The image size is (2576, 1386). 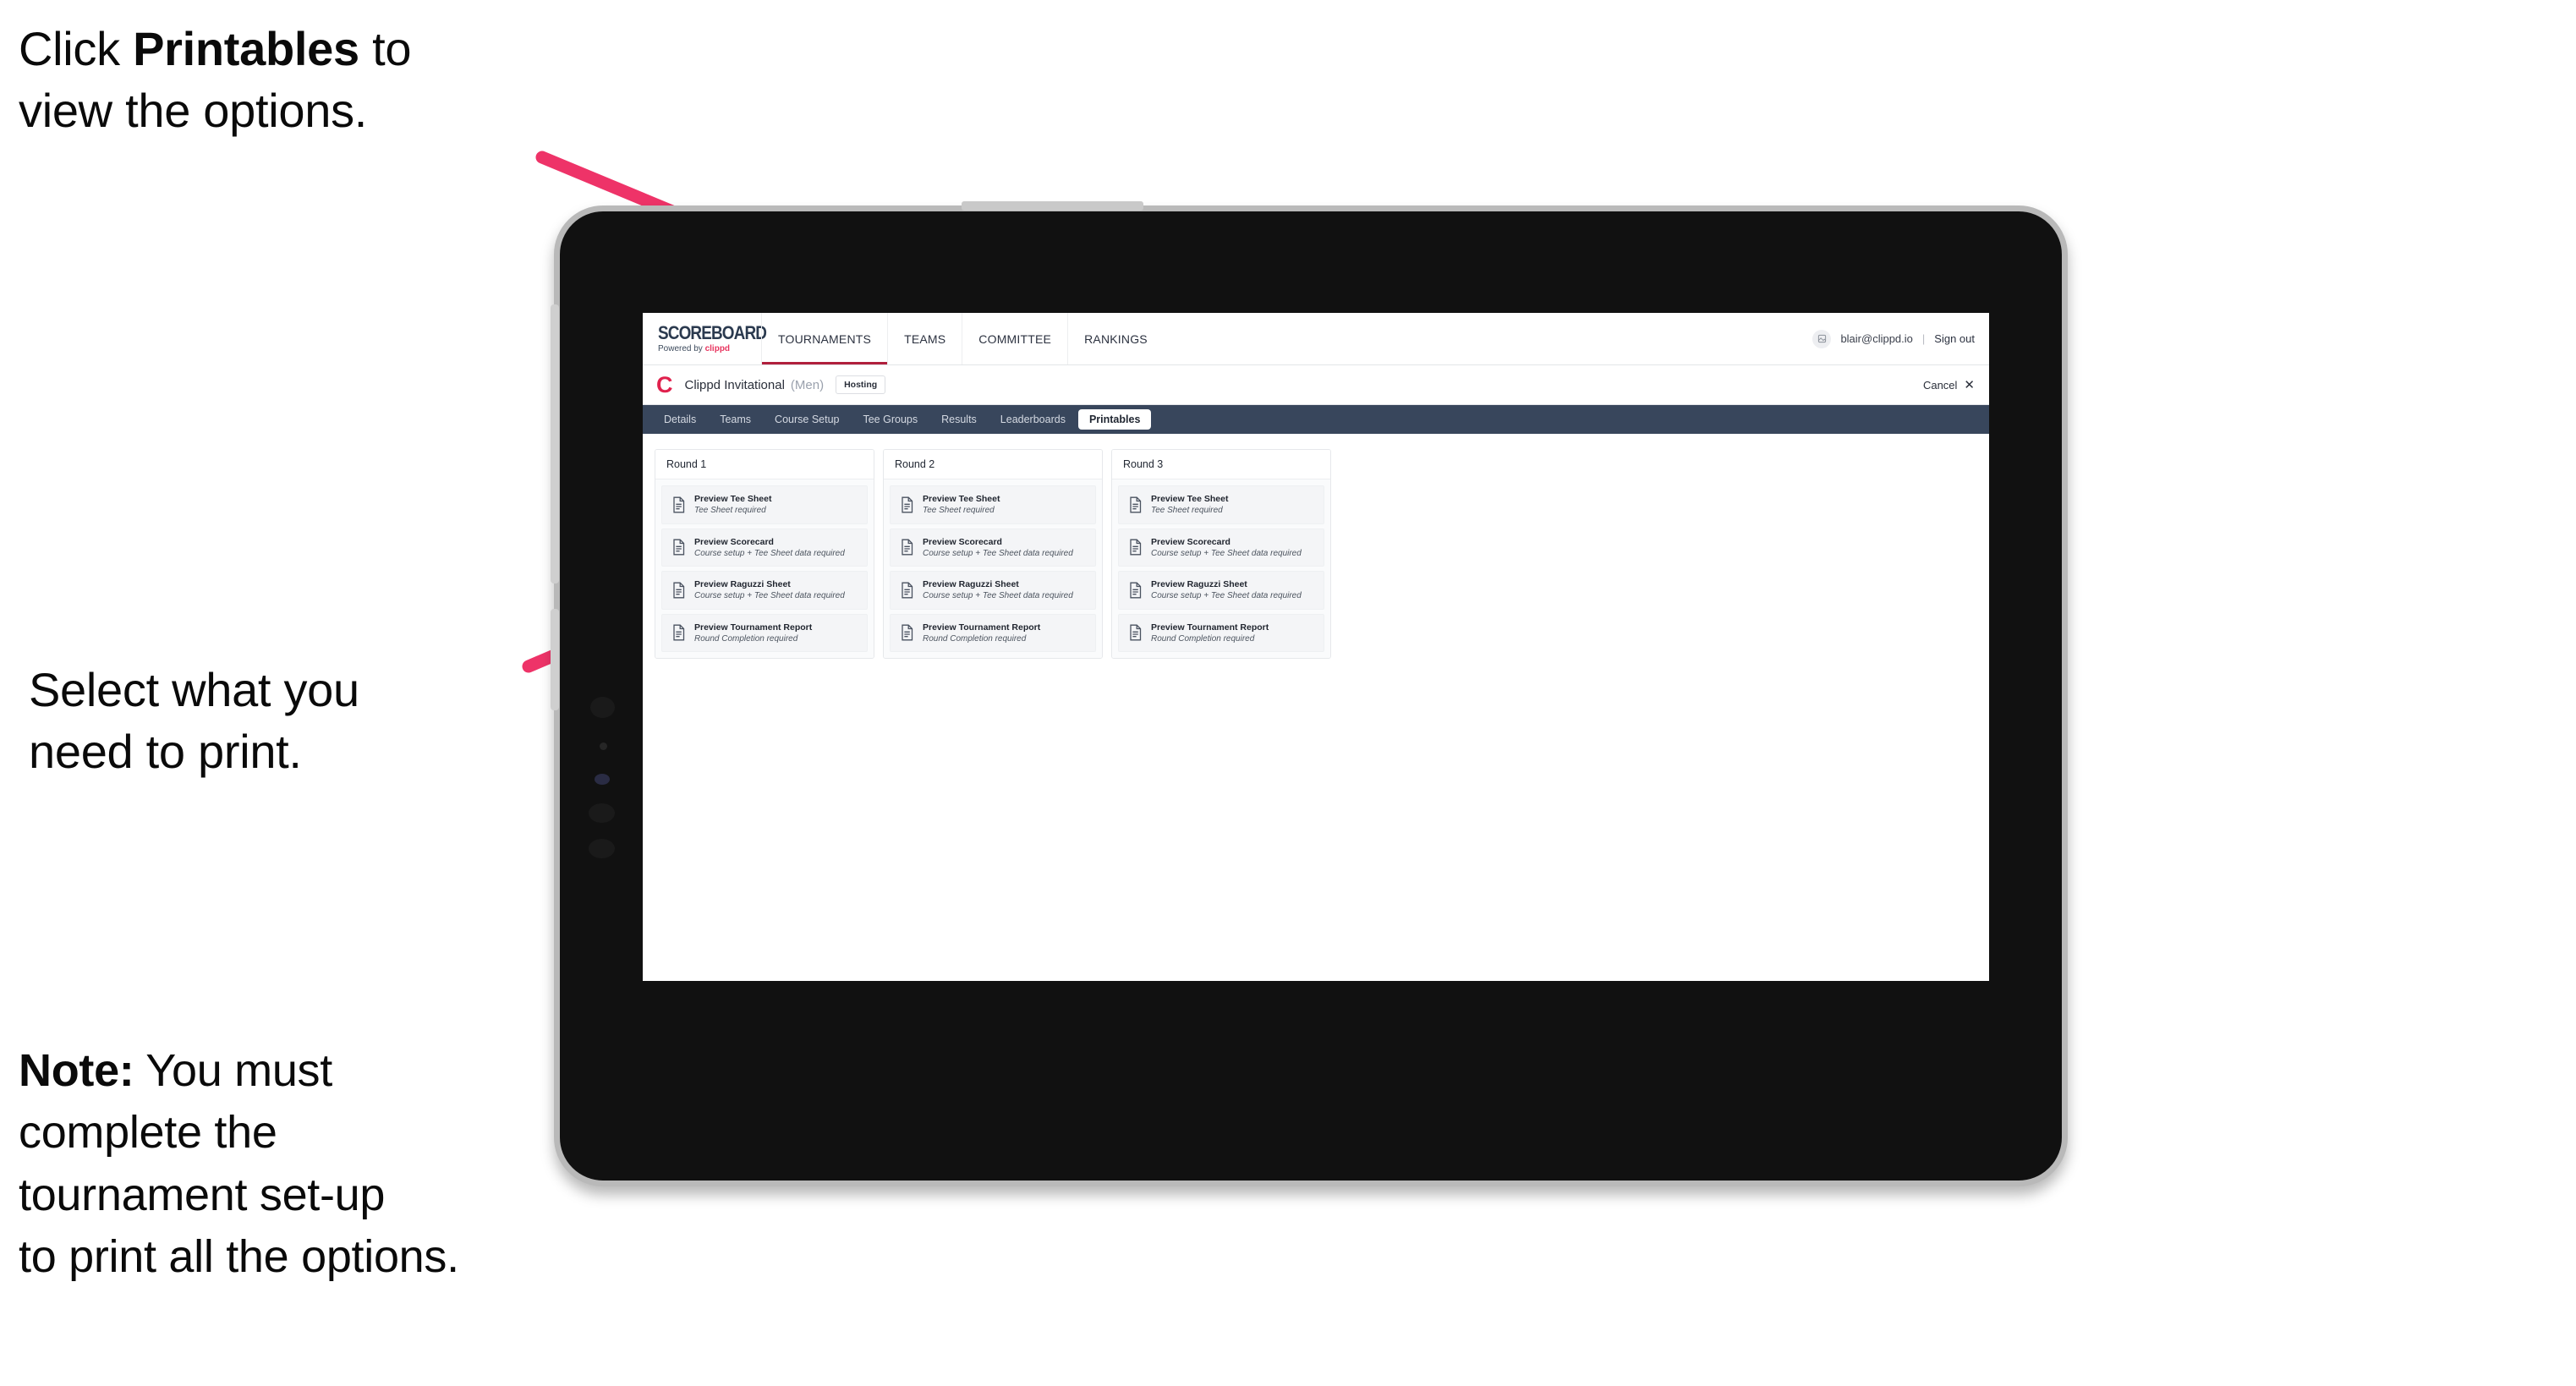 I want to click on tab-leaderboards: Leaderboards, so click(x=1033, y=419).